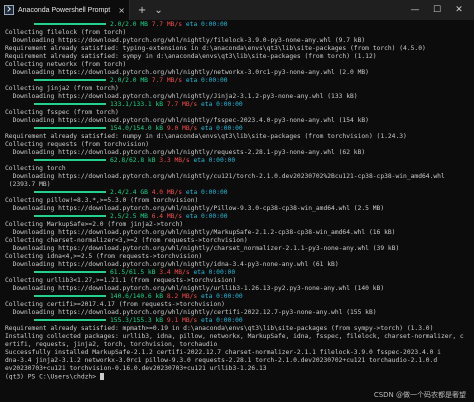  Describe the element at coordinates (182, 320) in the screenshot. I see `download-speed: 9.1 MB/s` at that location.